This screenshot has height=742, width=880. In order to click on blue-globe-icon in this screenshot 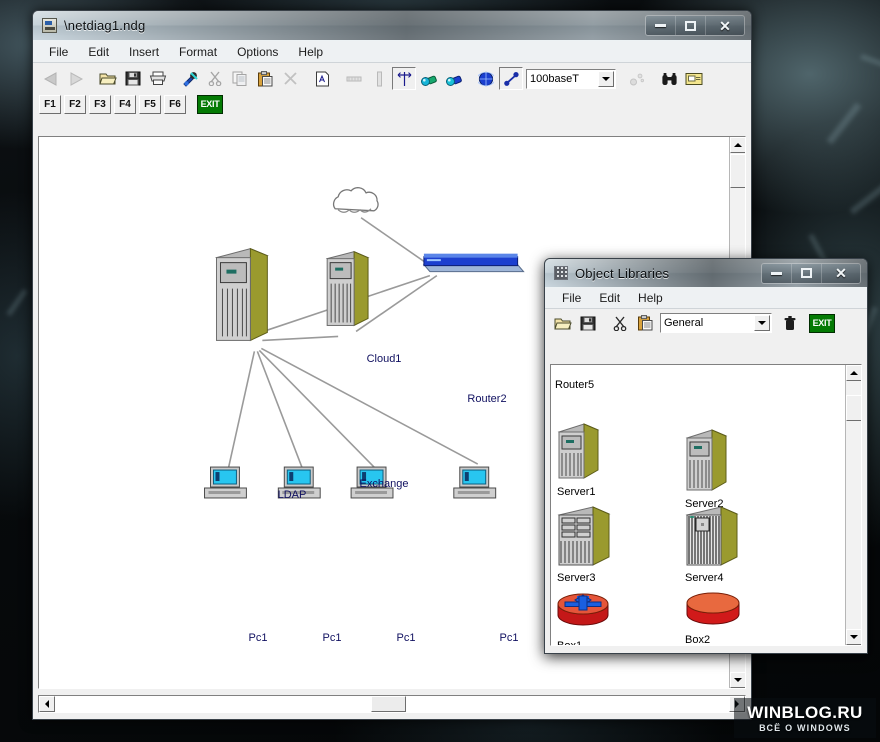, I will do `click(486, 78)`.